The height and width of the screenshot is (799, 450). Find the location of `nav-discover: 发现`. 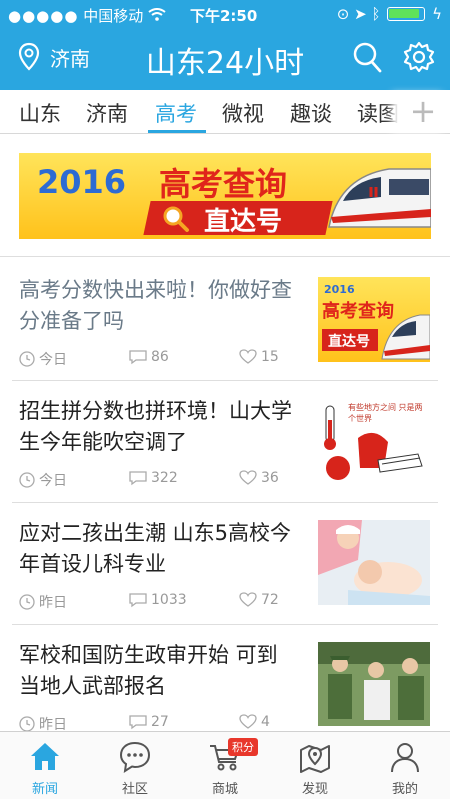

nav-discover: 发现 is located at coordinates (315, 765).